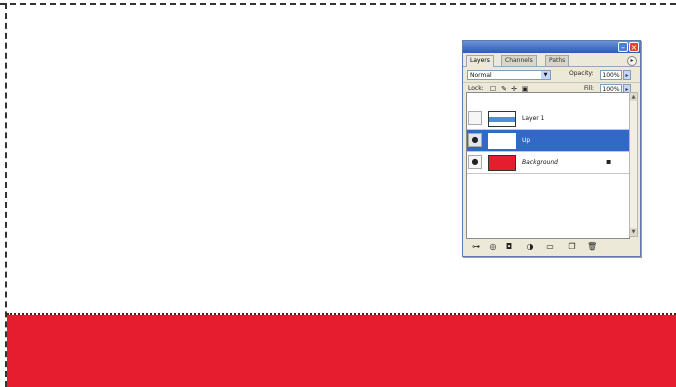  What do you see at coordinates (526, 140) in the screenshot?
I see `layer-name: Up` at bounding box center [526, 140].